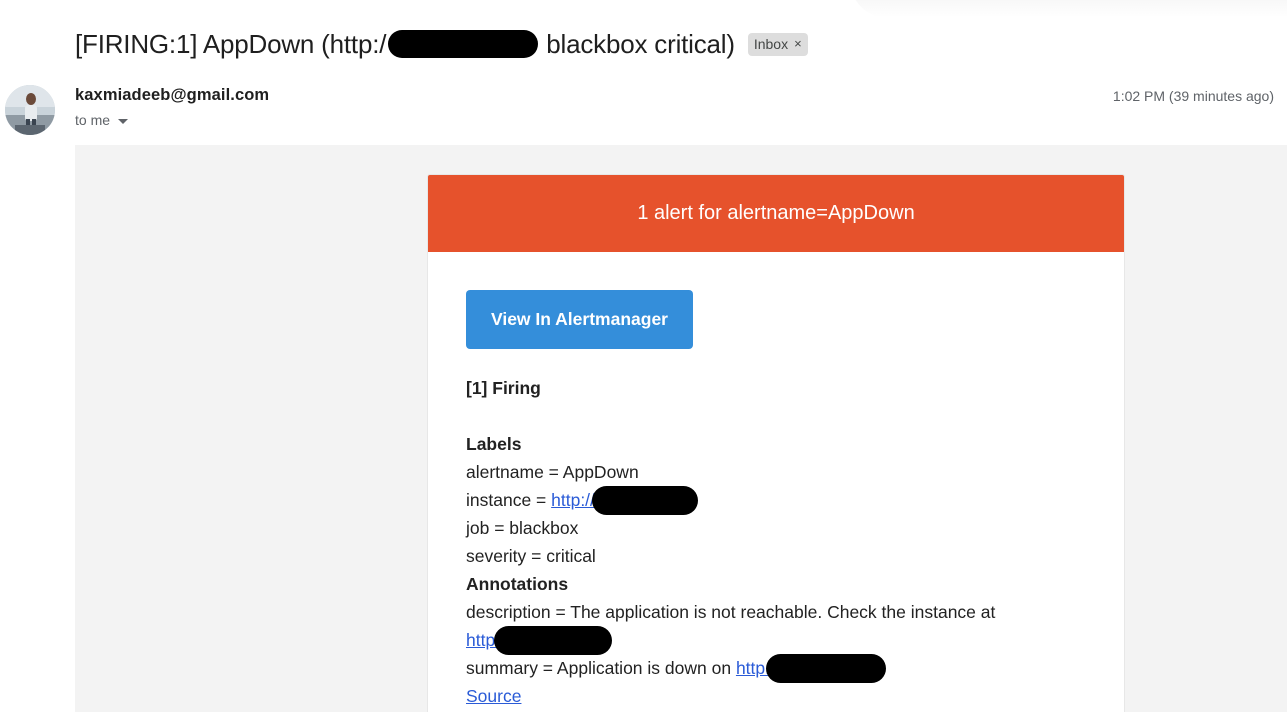 The width and height of the screenshot is (1287, 712). I want to click on subject-prefix: [FIRING:1] AppDown (http:/, so click(231, 43).